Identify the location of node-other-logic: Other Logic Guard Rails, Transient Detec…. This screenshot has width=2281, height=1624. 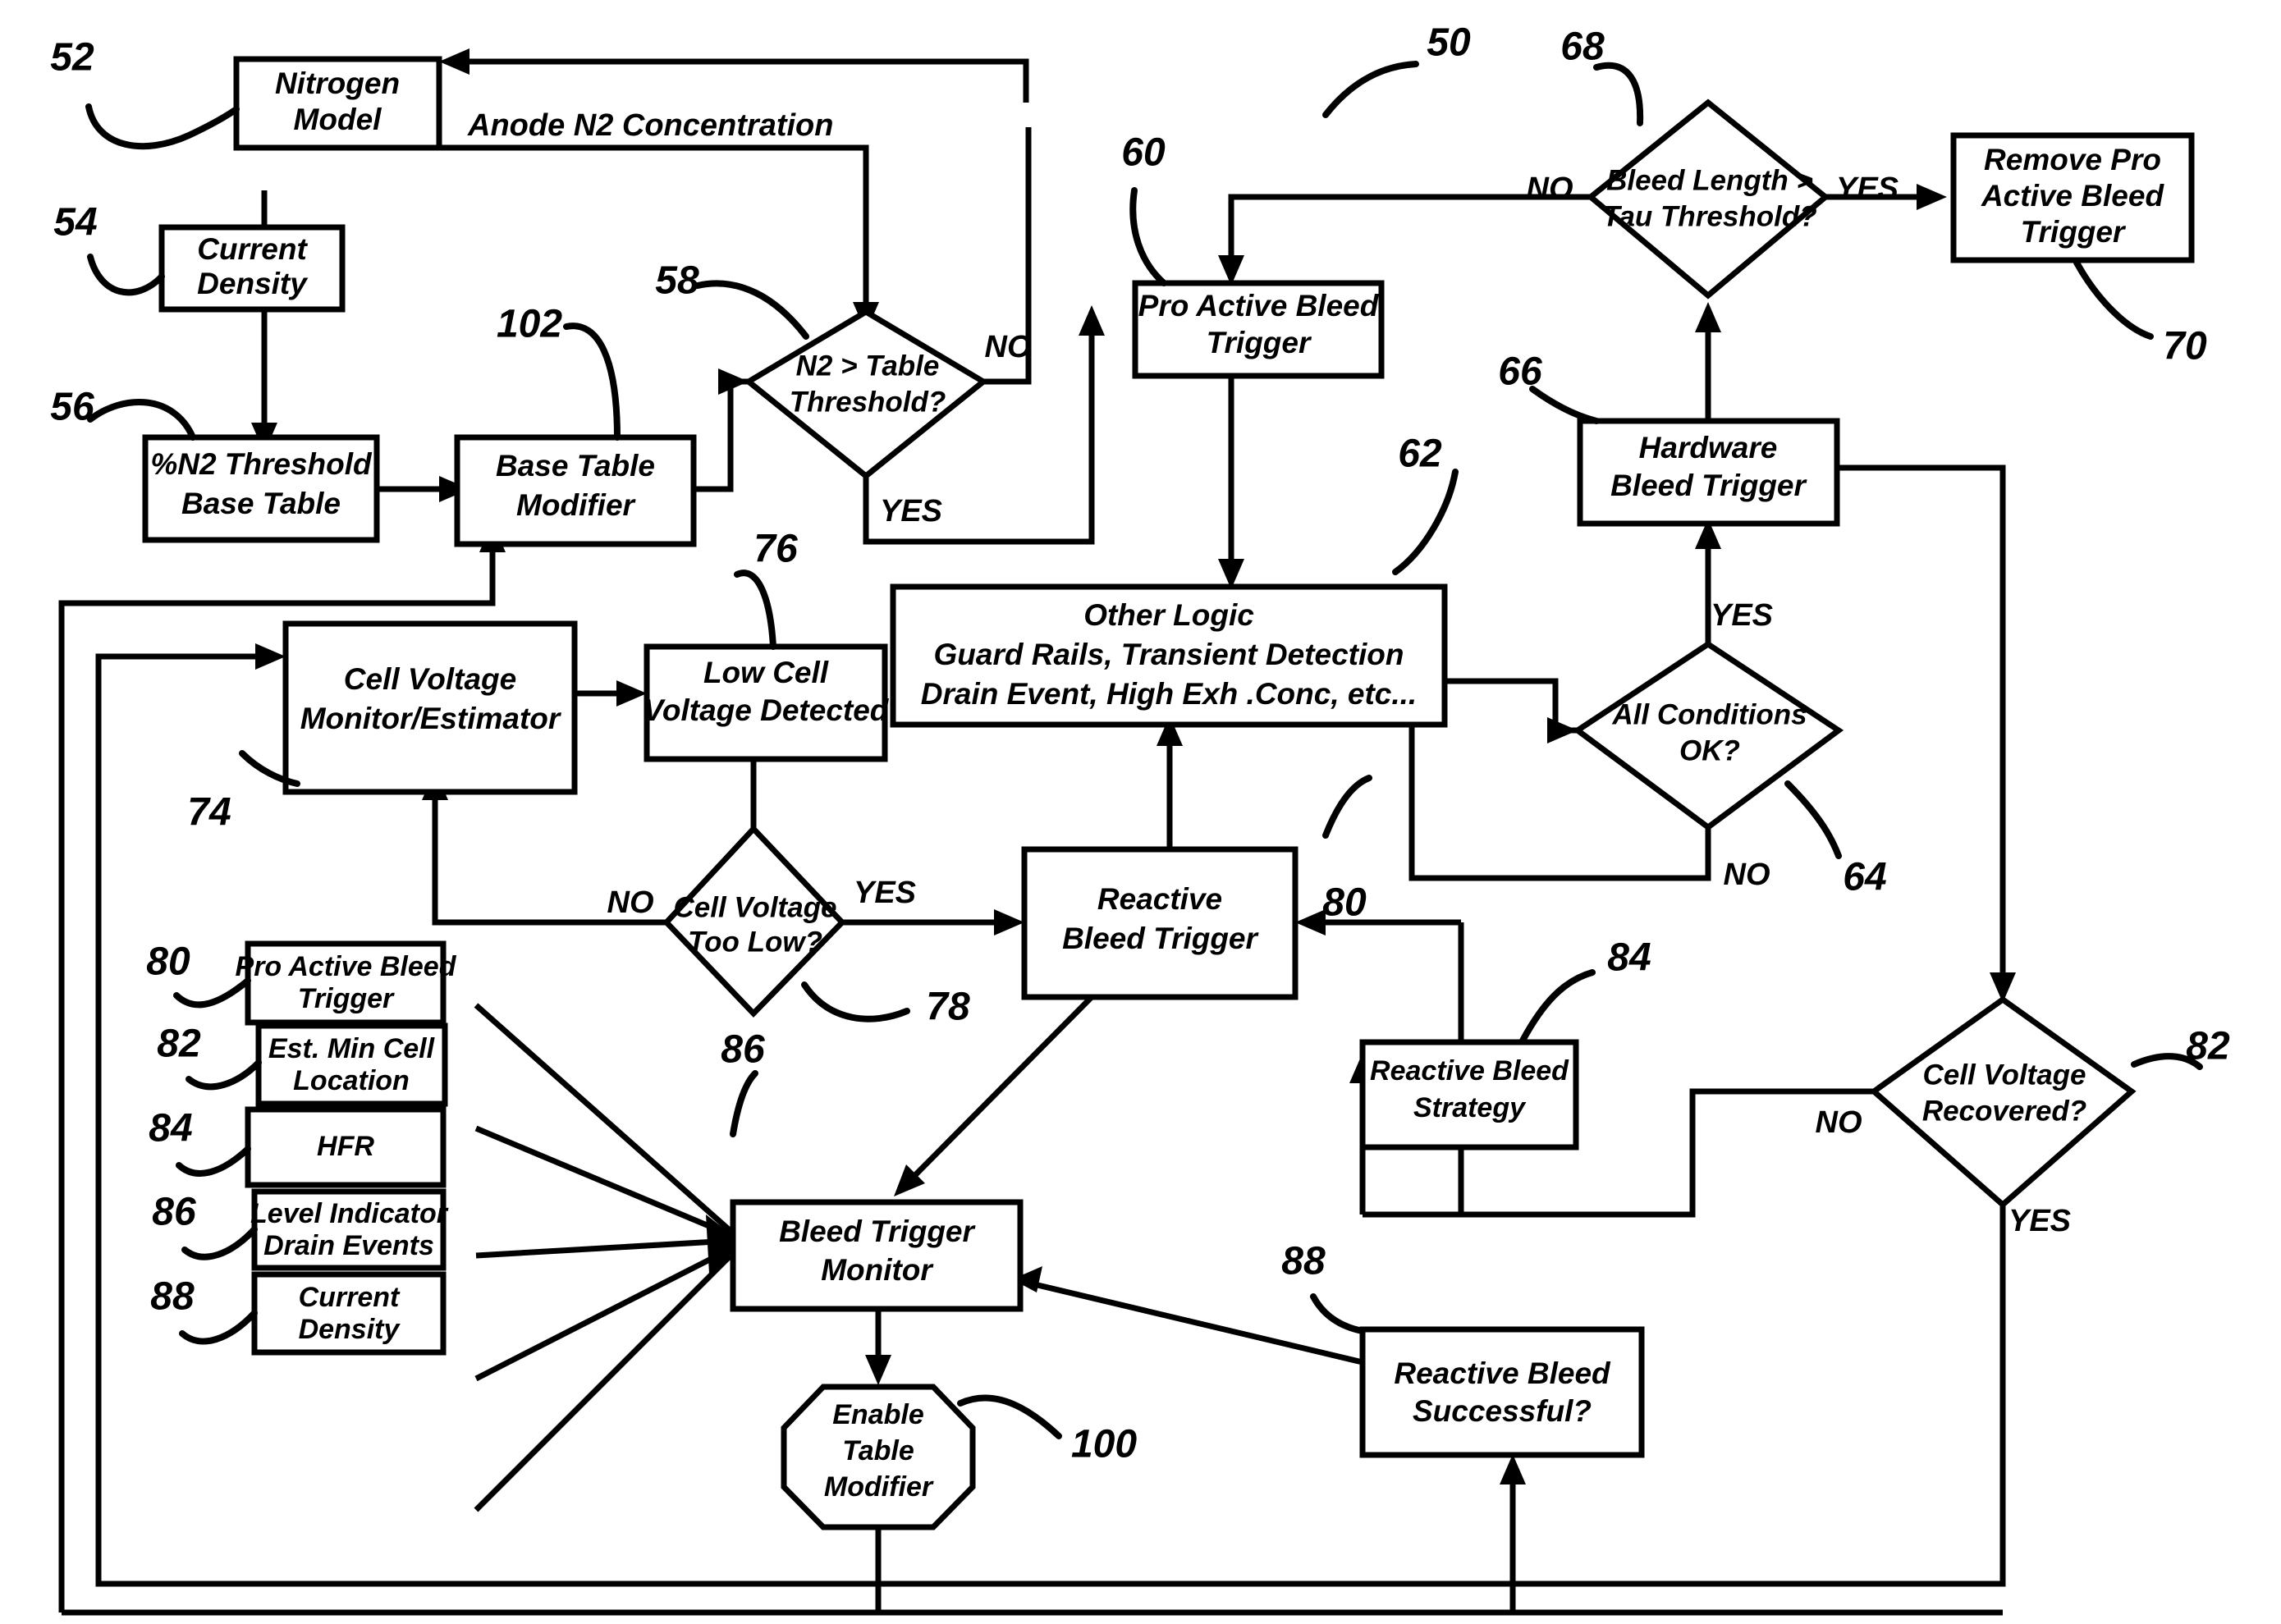
(1169, 655).